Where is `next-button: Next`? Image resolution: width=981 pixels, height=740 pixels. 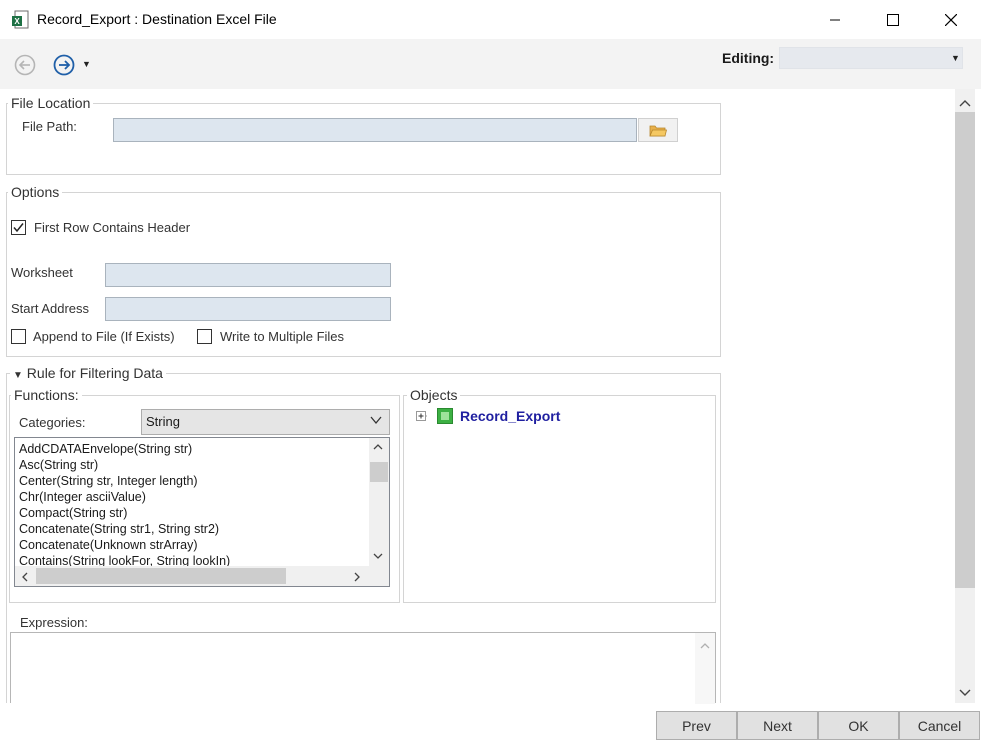 next-button: Next is located at coordinates (777, 725).